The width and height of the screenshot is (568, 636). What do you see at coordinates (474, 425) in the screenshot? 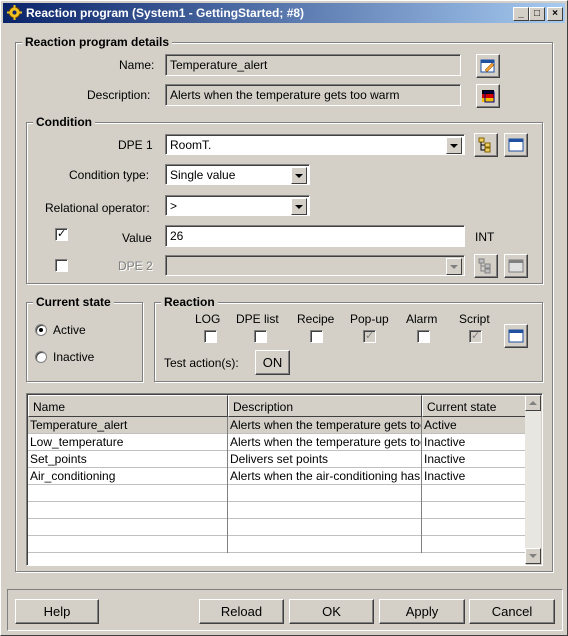
I see `cell-current-state: Active` at bounding box center [474, 425].